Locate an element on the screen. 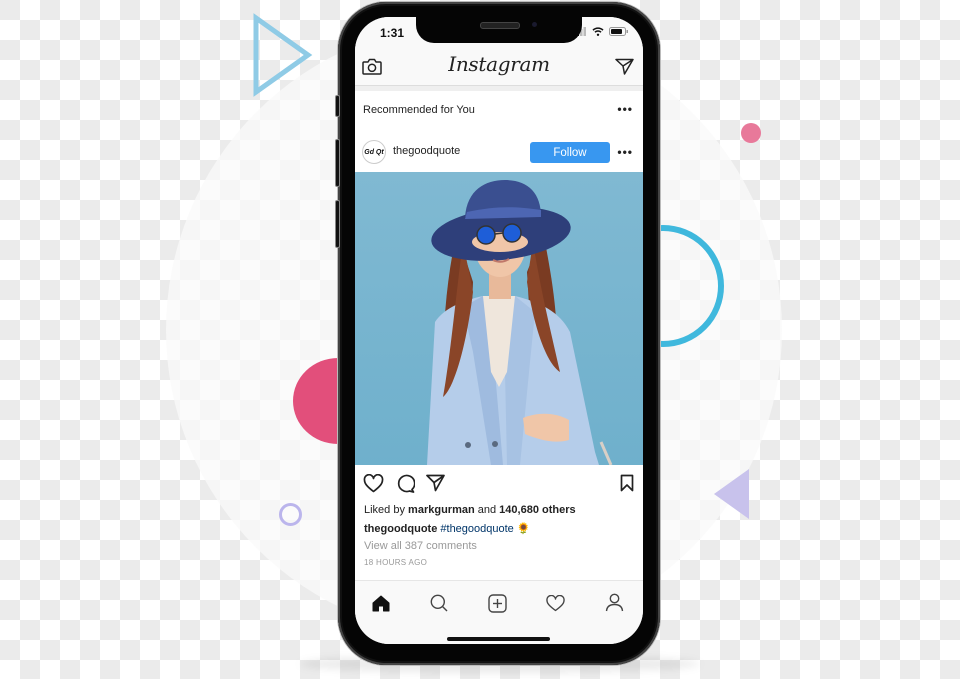  new-post-icon is located at coordinates (497, 603).